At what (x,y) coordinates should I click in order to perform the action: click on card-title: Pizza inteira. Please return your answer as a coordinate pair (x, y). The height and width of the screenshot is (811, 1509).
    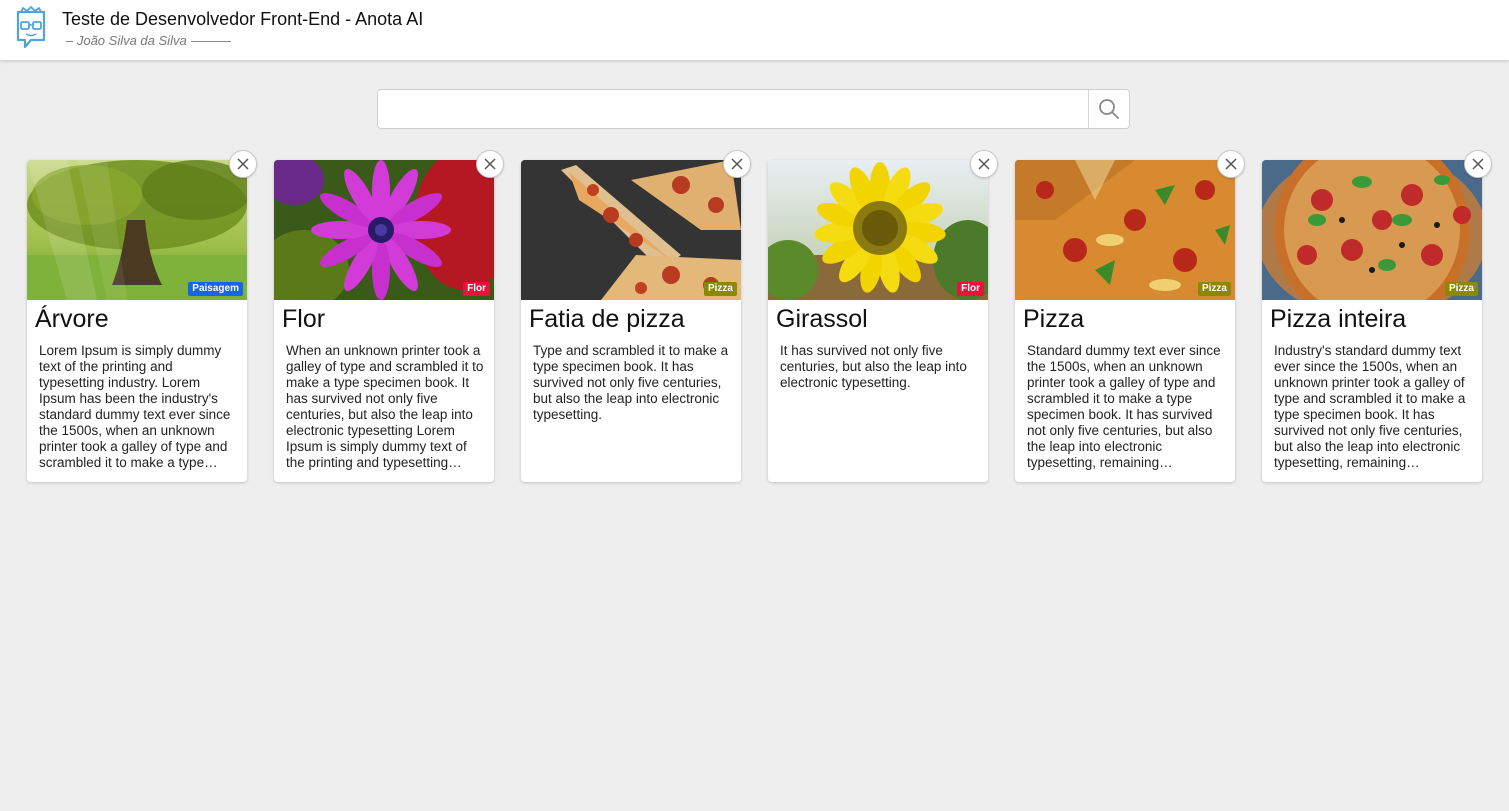
    Looking at the image, I should click on (1338, 319).